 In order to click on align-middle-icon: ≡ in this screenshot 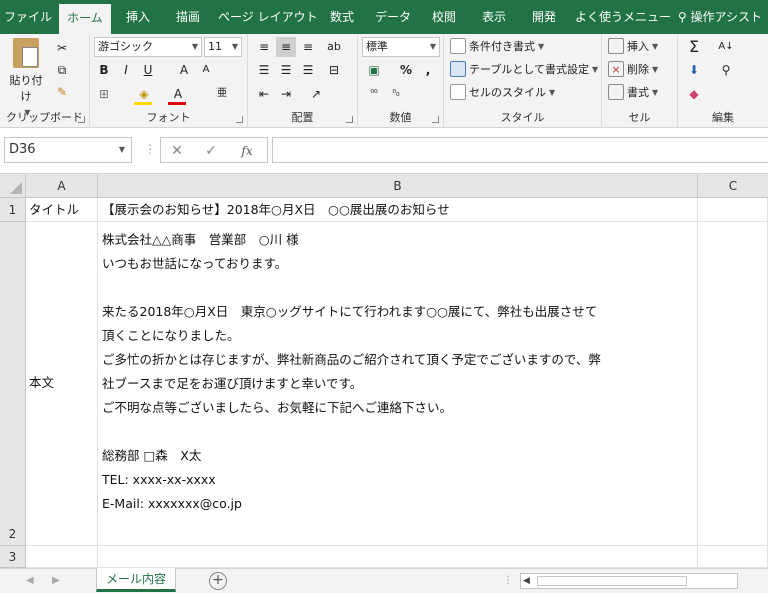, I will do `click(286, 47)`.